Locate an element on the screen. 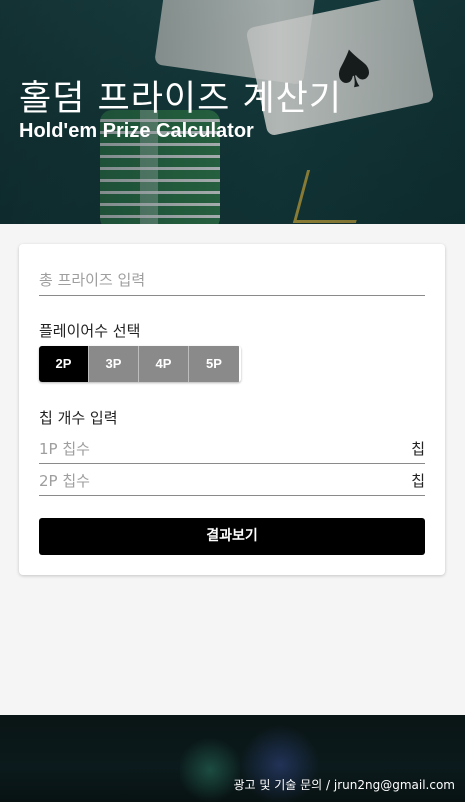 This screenshot has height=802, width=465. chip-input-placeholder: 1P 칩수 is located at coordinates (64, 449).